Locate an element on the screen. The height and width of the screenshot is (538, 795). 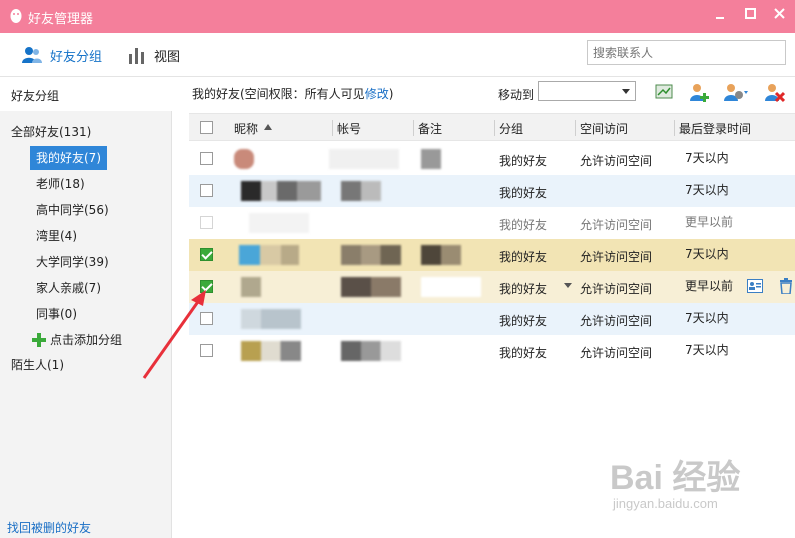
minimize-button is located at coordinates (720, 16).